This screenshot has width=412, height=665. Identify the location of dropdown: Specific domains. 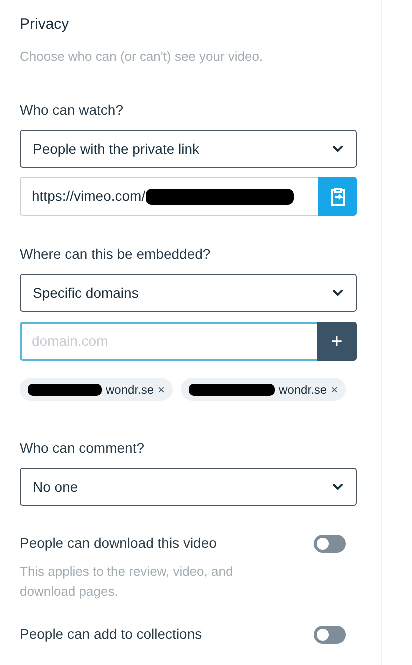
(188, 293).